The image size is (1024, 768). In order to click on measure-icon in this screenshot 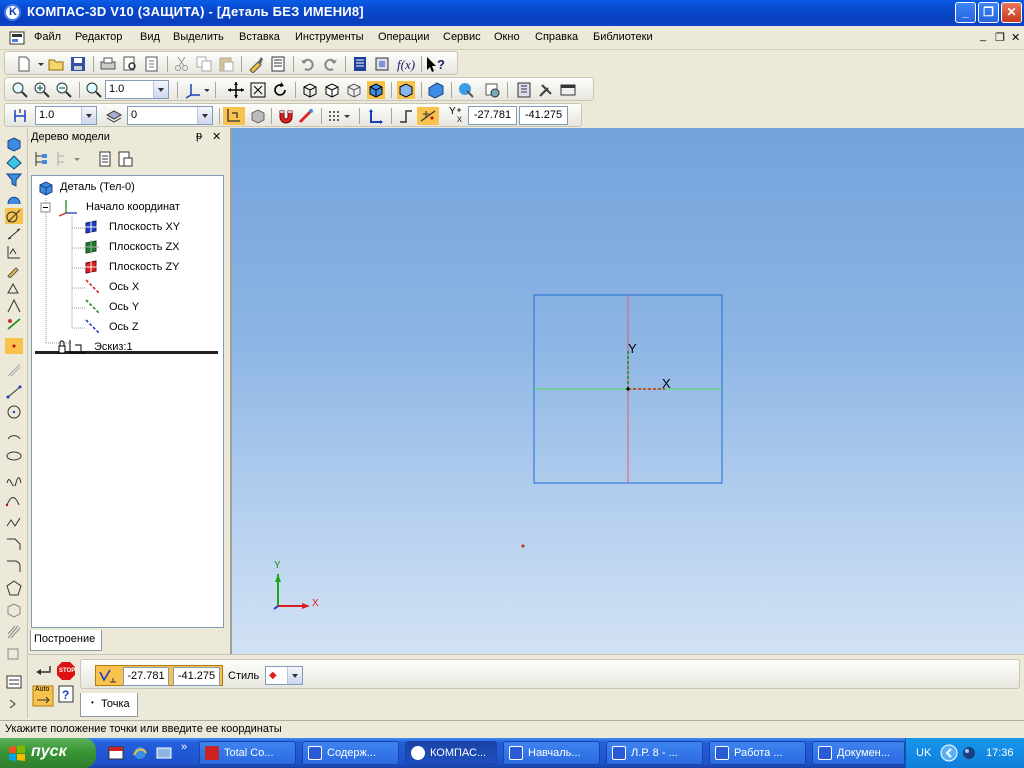, I will do `click(524, 90)`.